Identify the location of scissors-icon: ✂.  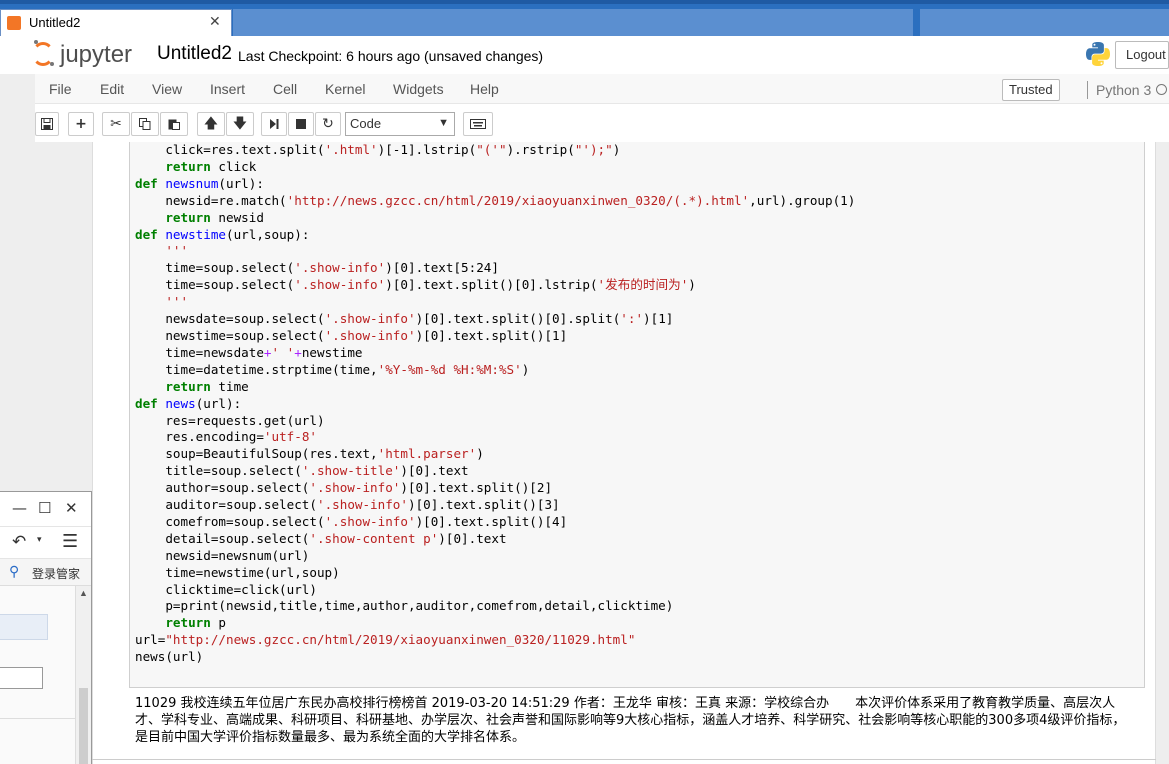
(116, 124).